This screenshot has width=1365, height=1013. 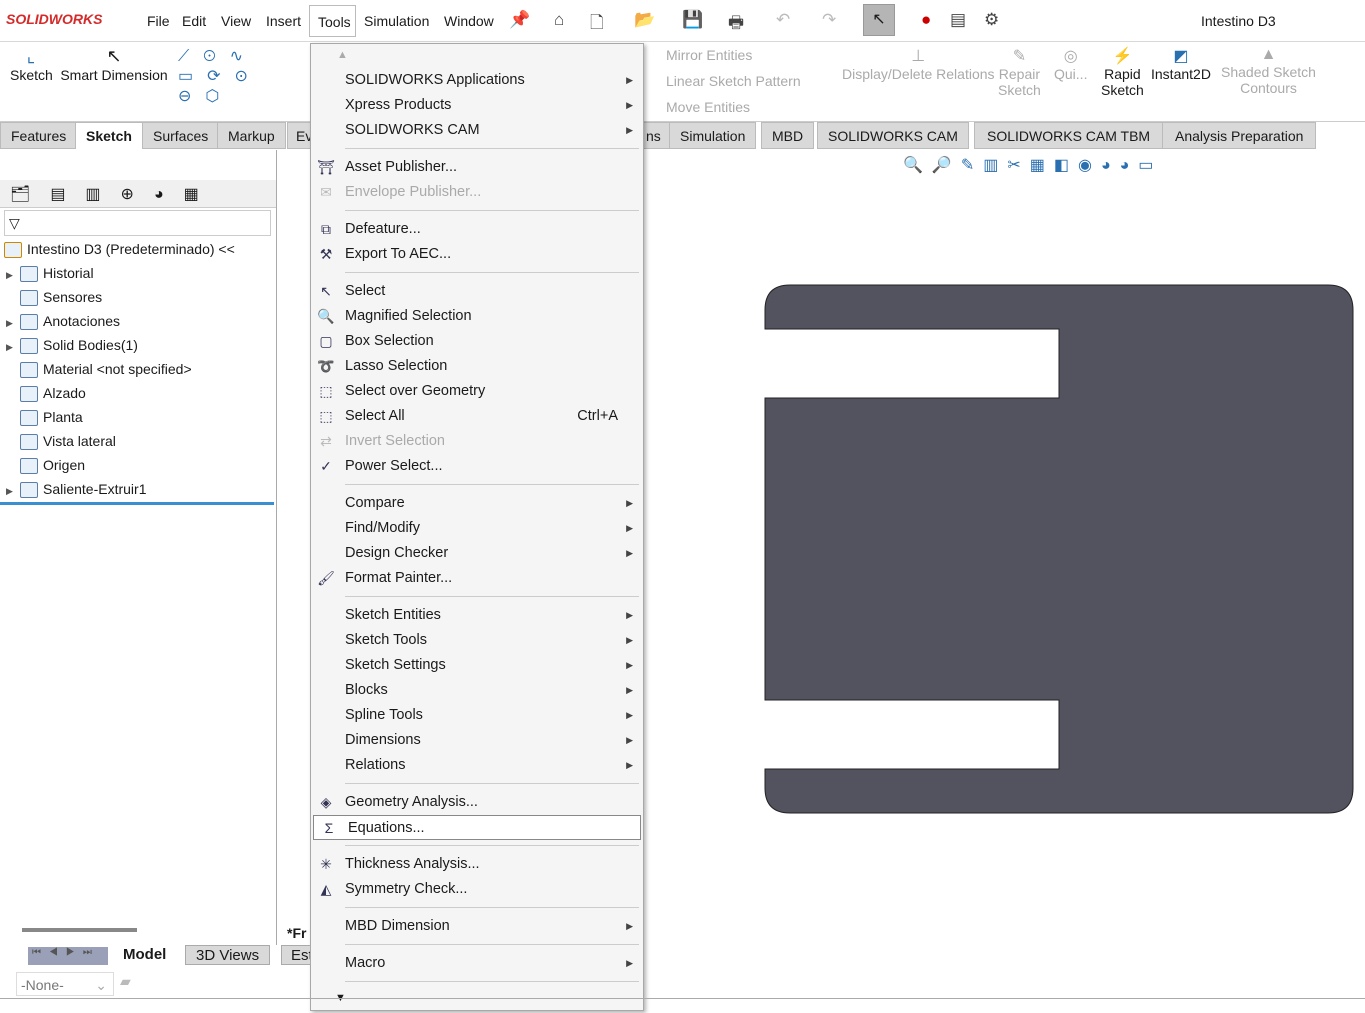 I want to click on menu-item-invert-selection: ⇄ Invert Selection, so click(x=477, y=441).